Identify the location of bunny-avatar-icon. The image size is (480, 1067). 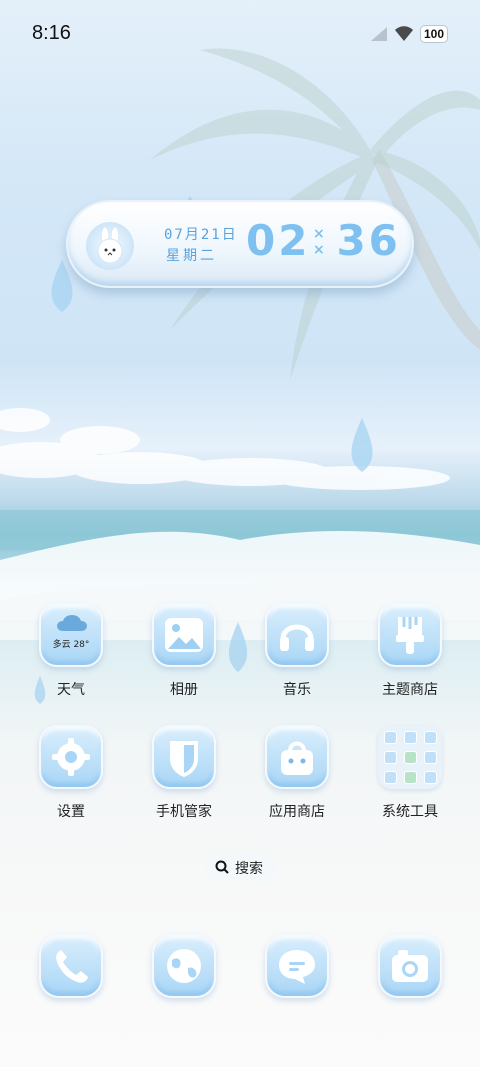
(110, 246).